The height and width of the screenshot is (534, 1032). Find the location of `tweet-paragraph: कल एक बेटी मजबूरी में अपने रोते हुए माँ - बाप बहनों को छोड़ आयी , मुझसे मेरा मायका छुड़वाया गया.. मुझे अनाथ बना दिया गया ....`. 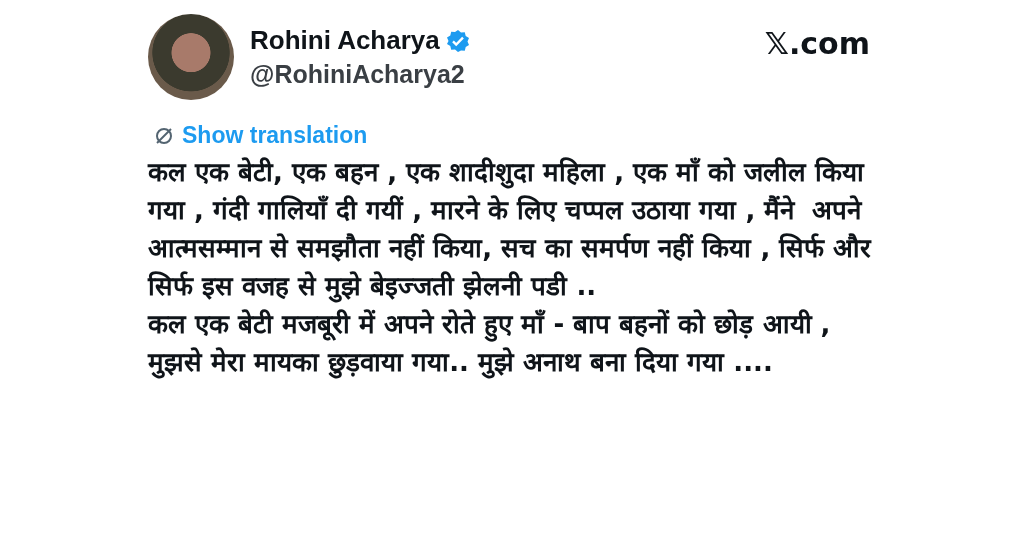

tweet-paragraph: कल एक बेटी मजबूरी में अपने रोते हुए माँ - बाप बहनों को छोड़ आयी , मुझसे मेरा मायका छुड़वाया गया.. मुझे अनाथ बना दिया गया .... is located at coordinates (490, 344).